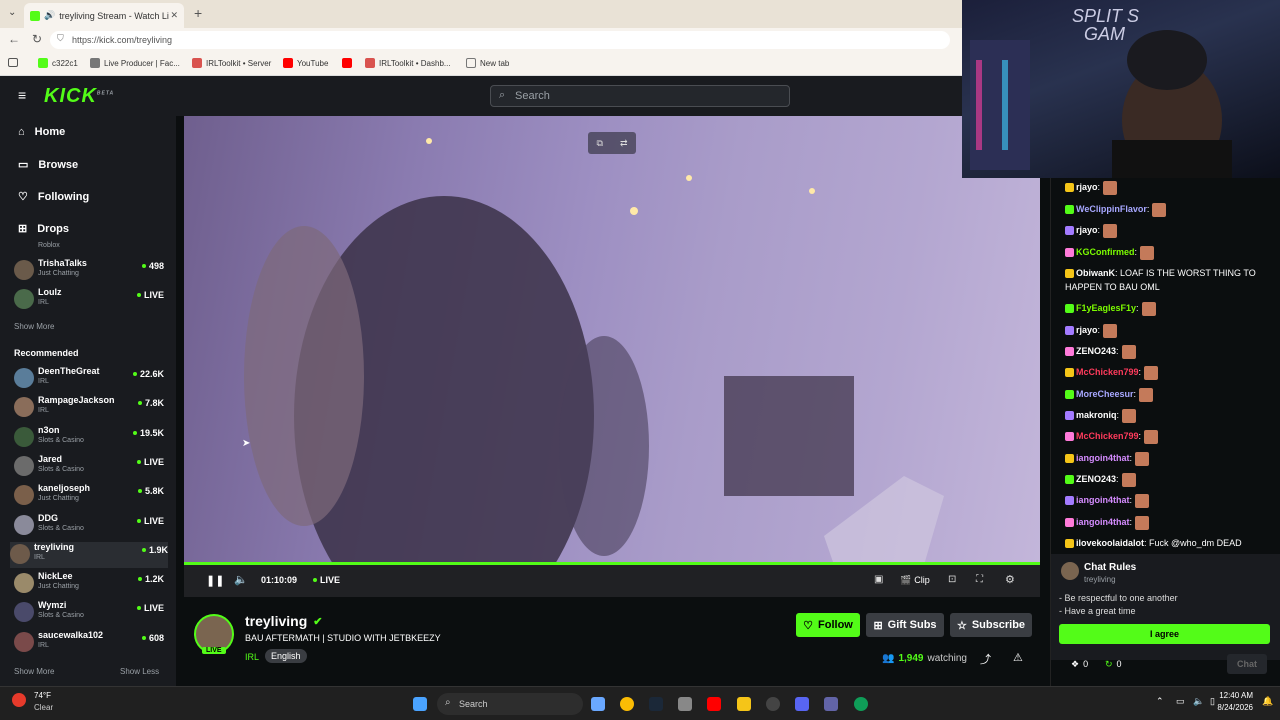 This screenshot has width=1280, height=720. Describe the element at coordinates (952, 579) in the screenshot. I see `pip-icon: ⊡` at that location.